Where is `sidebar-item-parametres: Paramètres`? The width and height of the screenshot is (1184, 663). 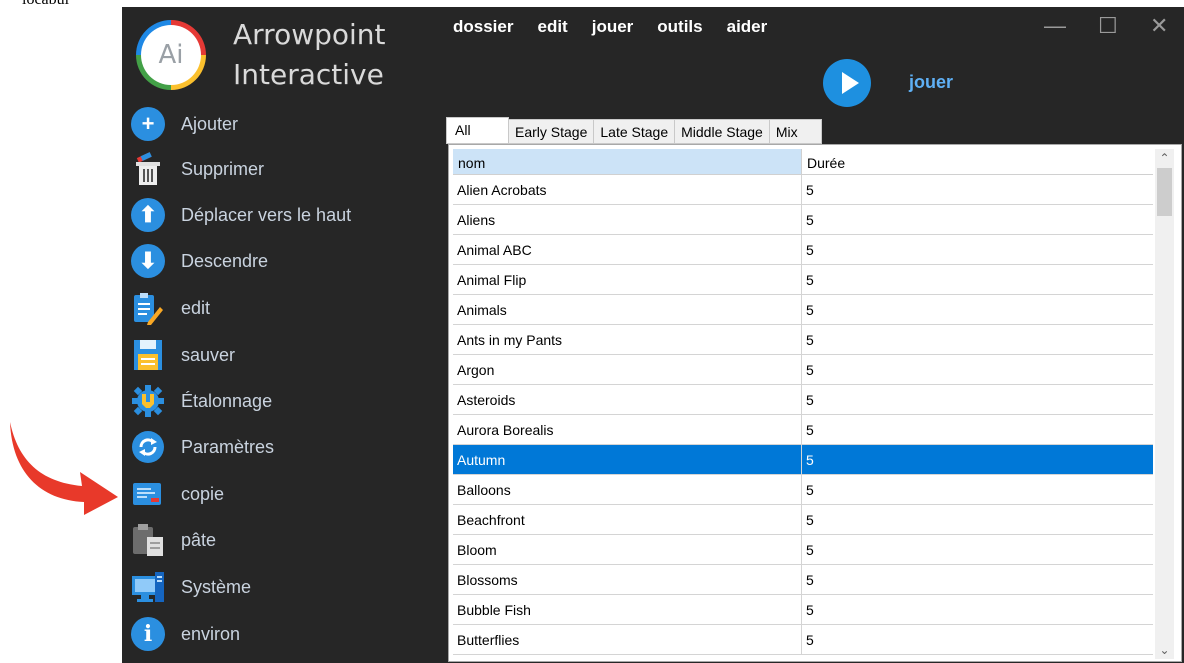 sidebar-item-parametres: Paramètres is located at coordinates (280, 447).